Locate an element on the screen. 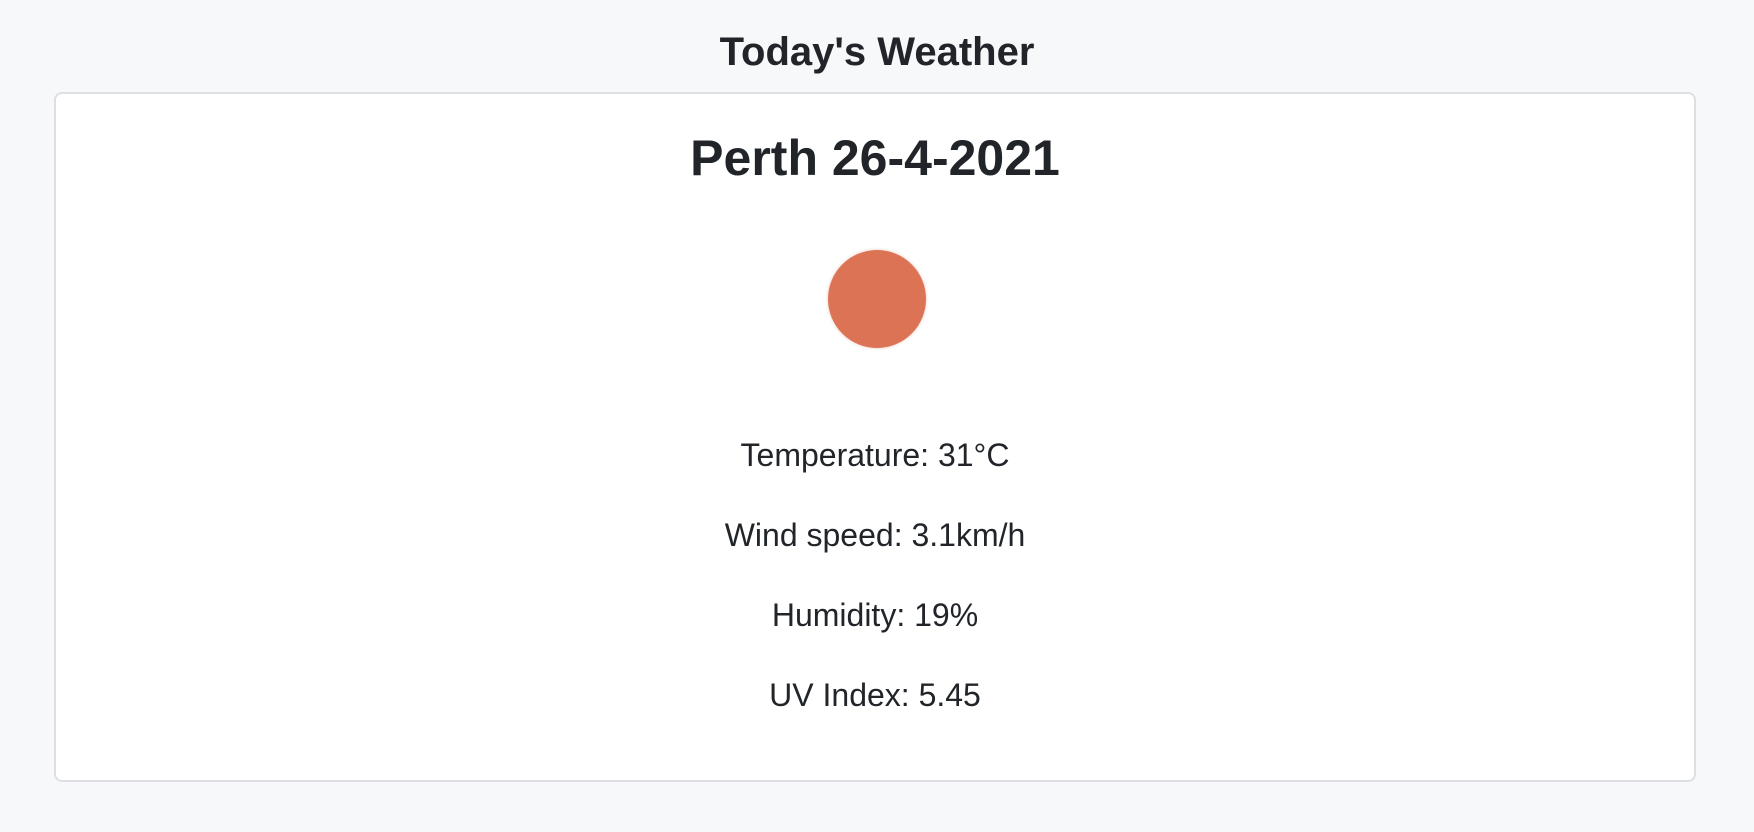 This screenshot has width=1754, height=832. location-date-heading: Perth 26-4-2021 is located at coordinates (875, 158).